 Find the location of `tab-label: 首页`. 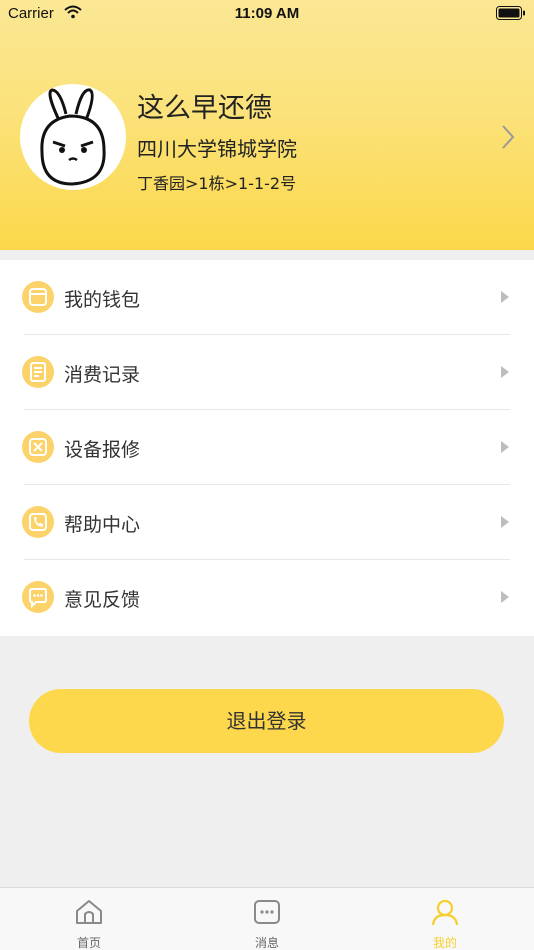

tab-label: 首页 is located at coordinates (88, 943).